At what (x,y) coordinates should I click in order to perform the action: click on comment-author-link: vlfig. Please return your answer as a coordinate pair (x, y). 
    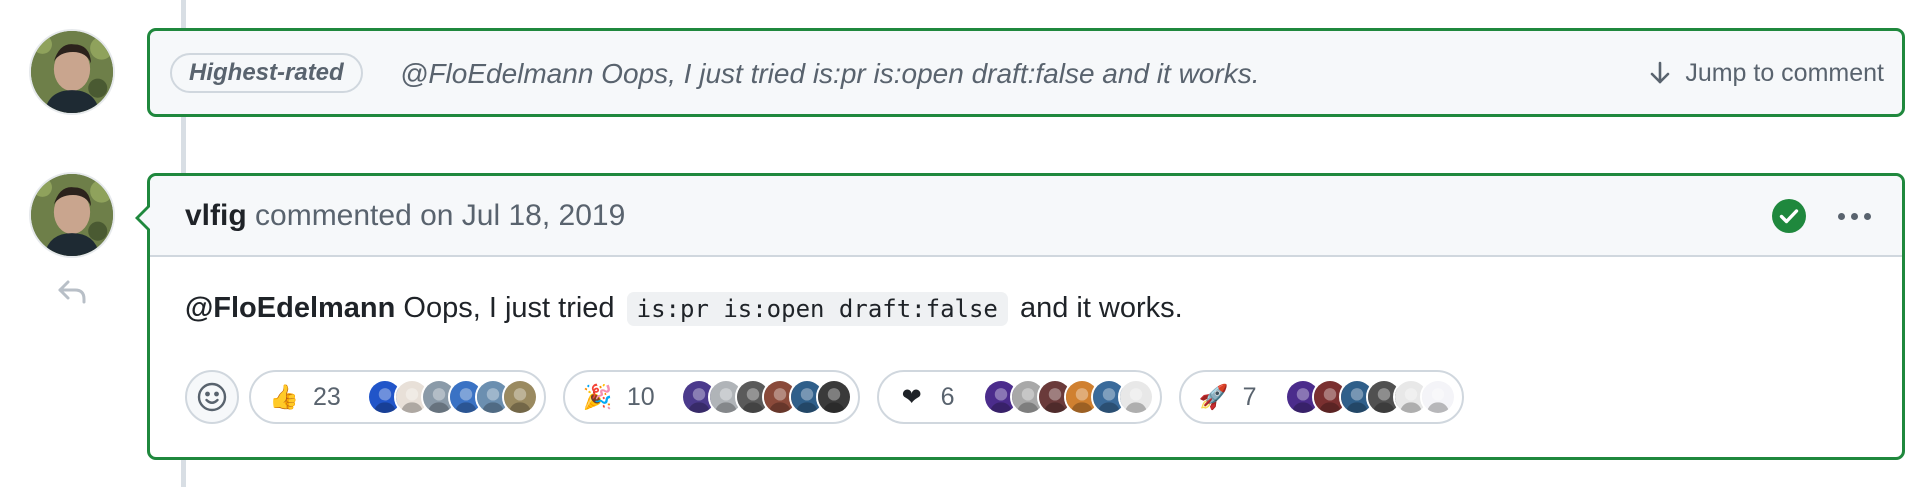
    Looking at the image, I should click on (216, 215).